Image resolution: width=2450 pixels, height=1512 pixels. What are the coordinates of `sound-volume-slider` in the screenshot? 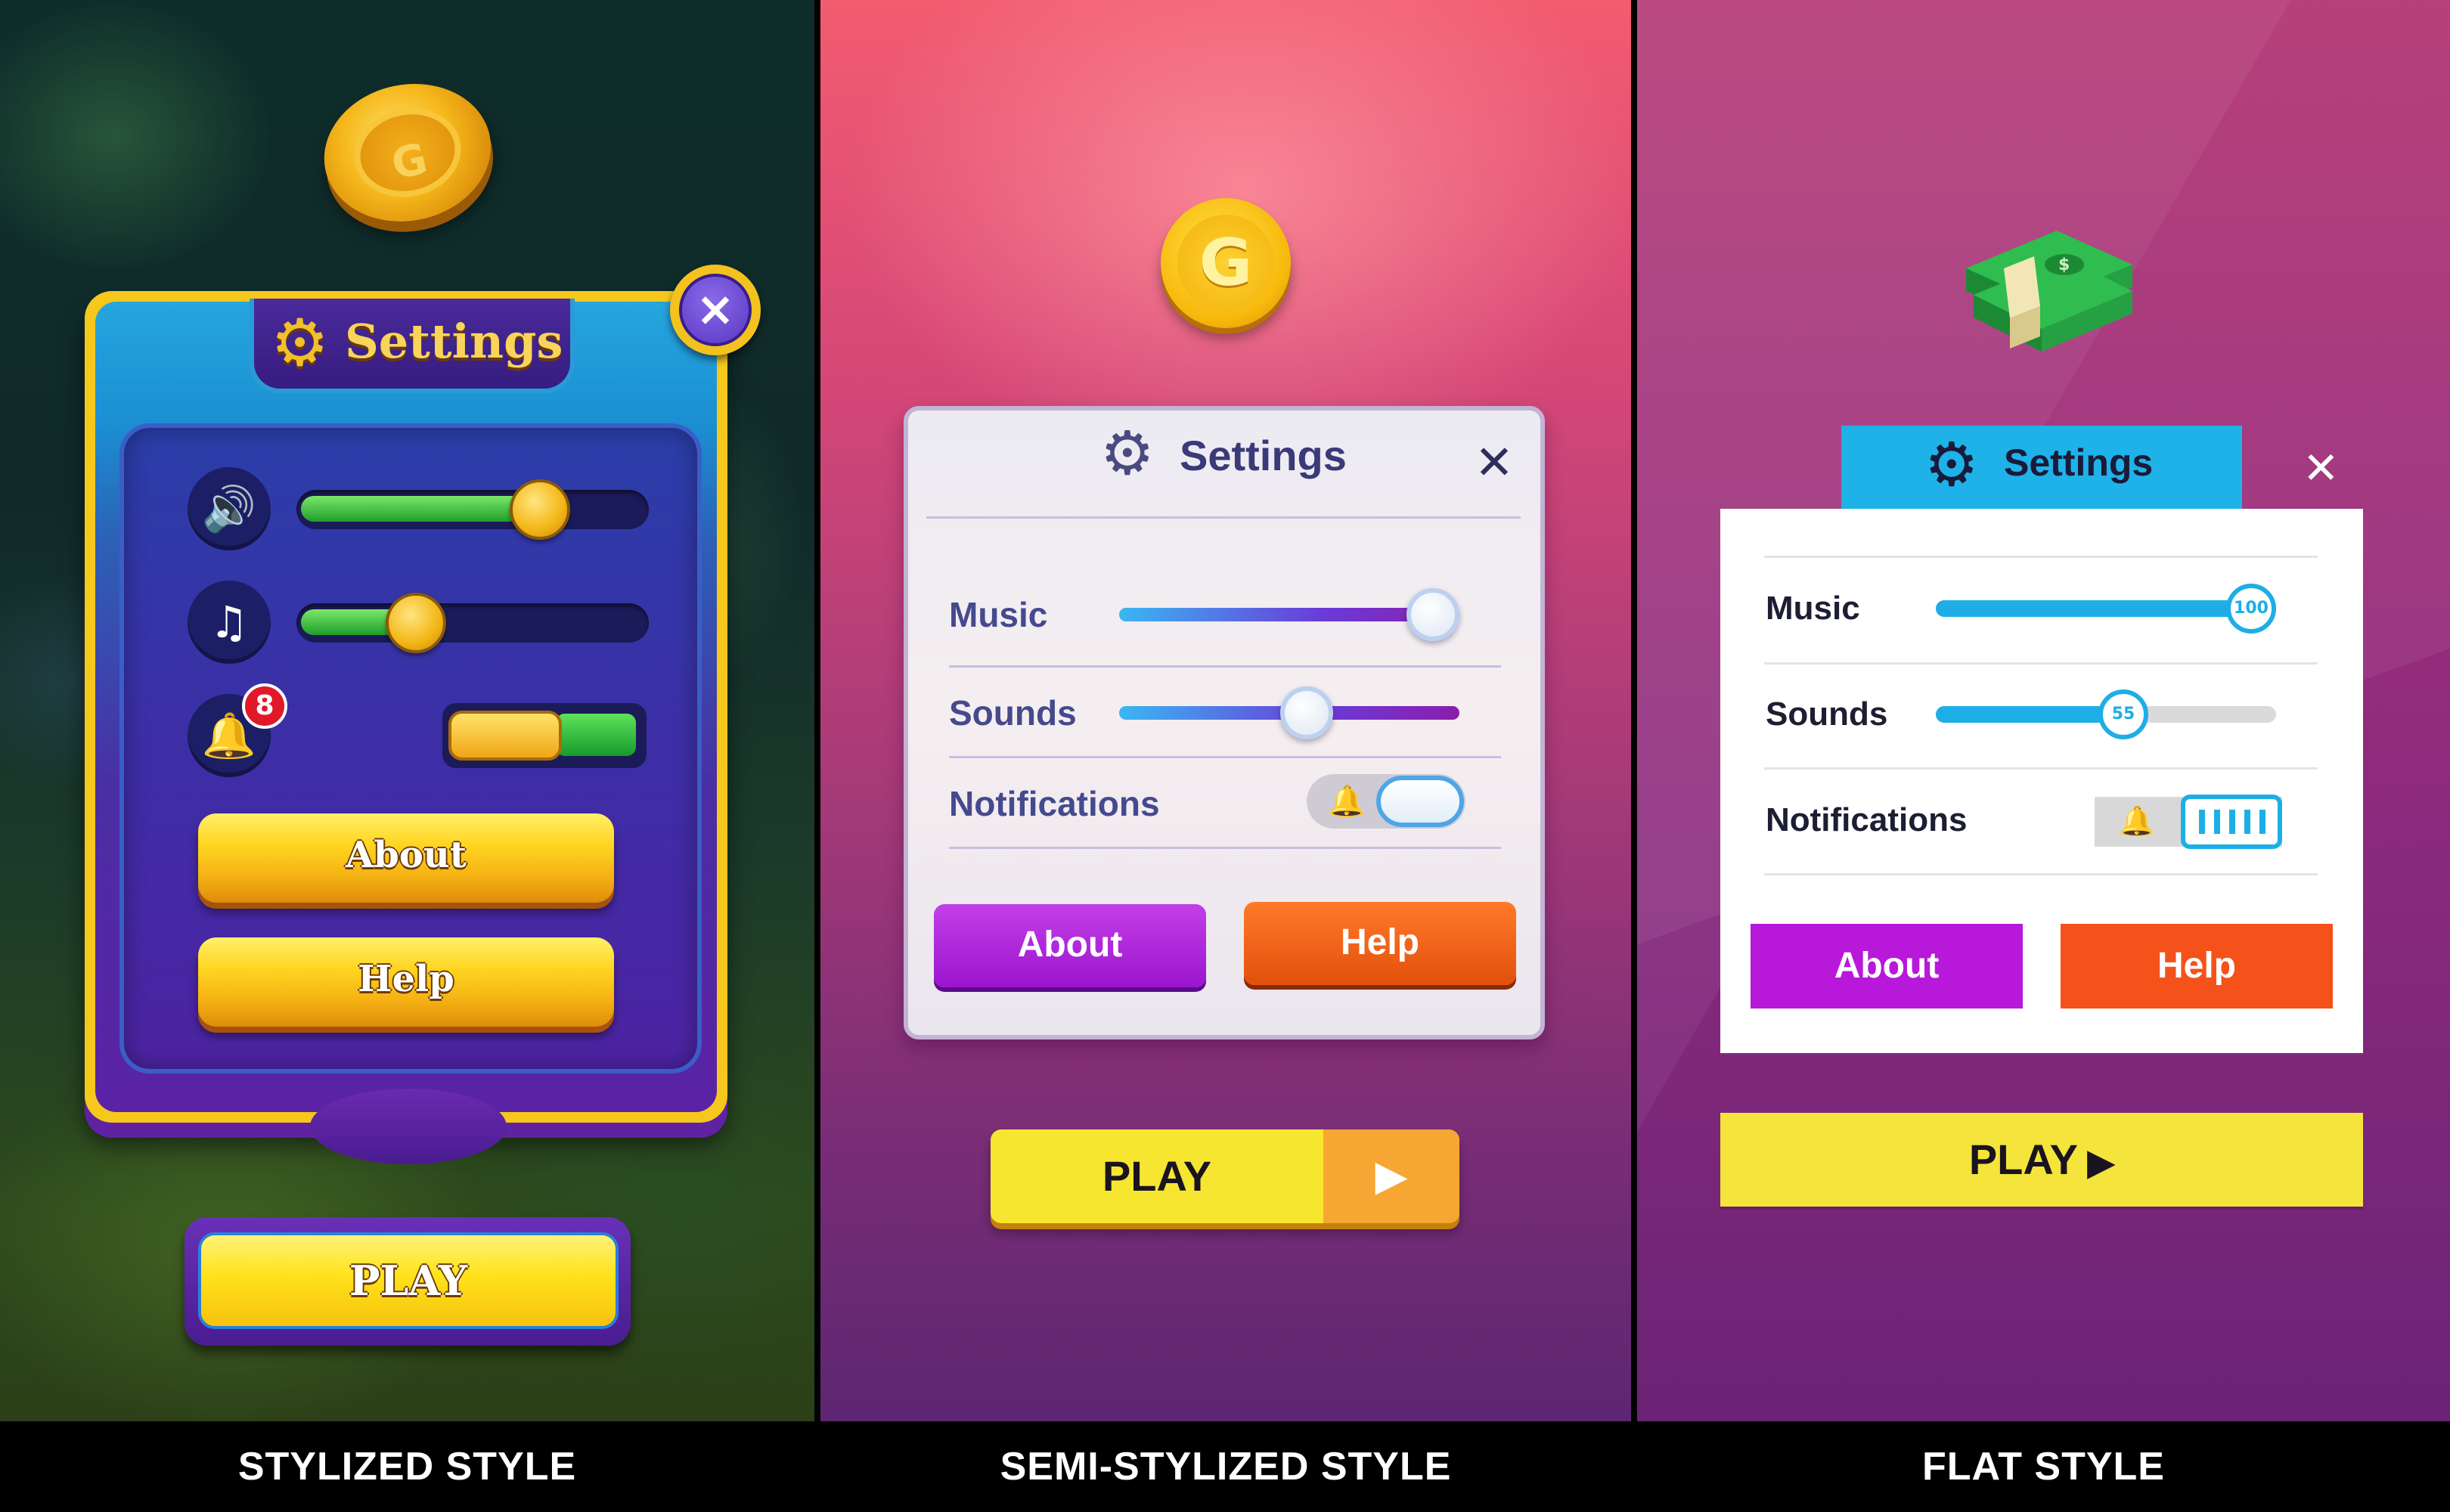 It's located at (473, 510).